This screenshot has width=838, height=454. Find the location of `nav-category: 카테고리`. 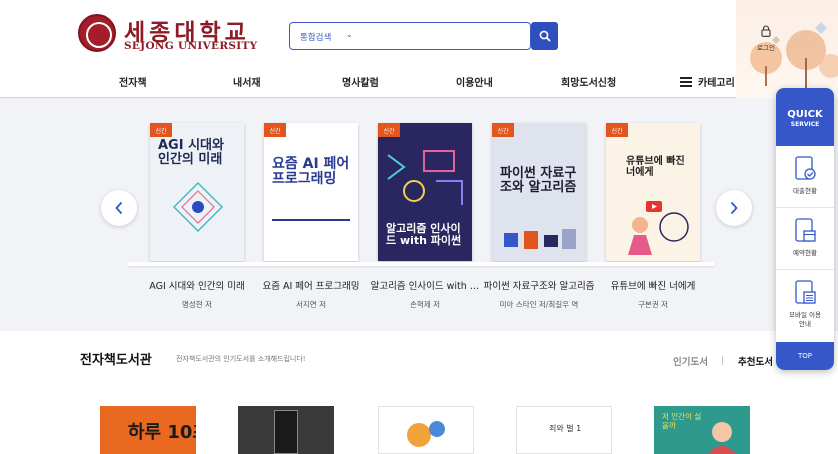

nav-category: 카테고리 is located at coordinates (716, 81).